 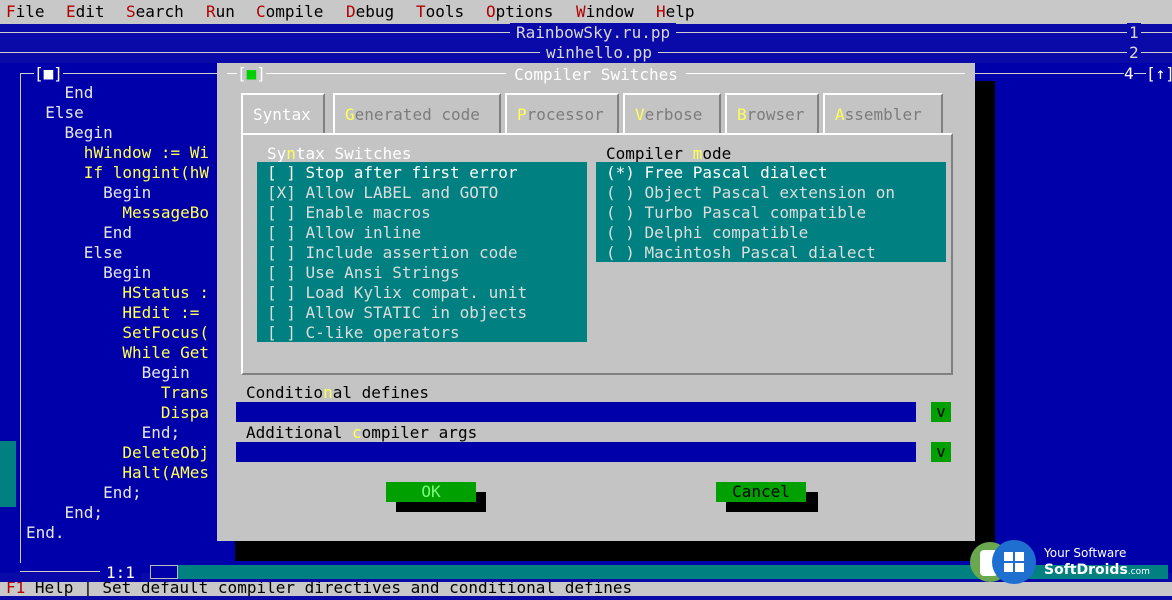 What do you see at coordinates (397, 292) in the screenshot?
I see `checkbox-load-kylix-compat: [ ] Load Kylix compat. unit` at bounding box center [397, 292].